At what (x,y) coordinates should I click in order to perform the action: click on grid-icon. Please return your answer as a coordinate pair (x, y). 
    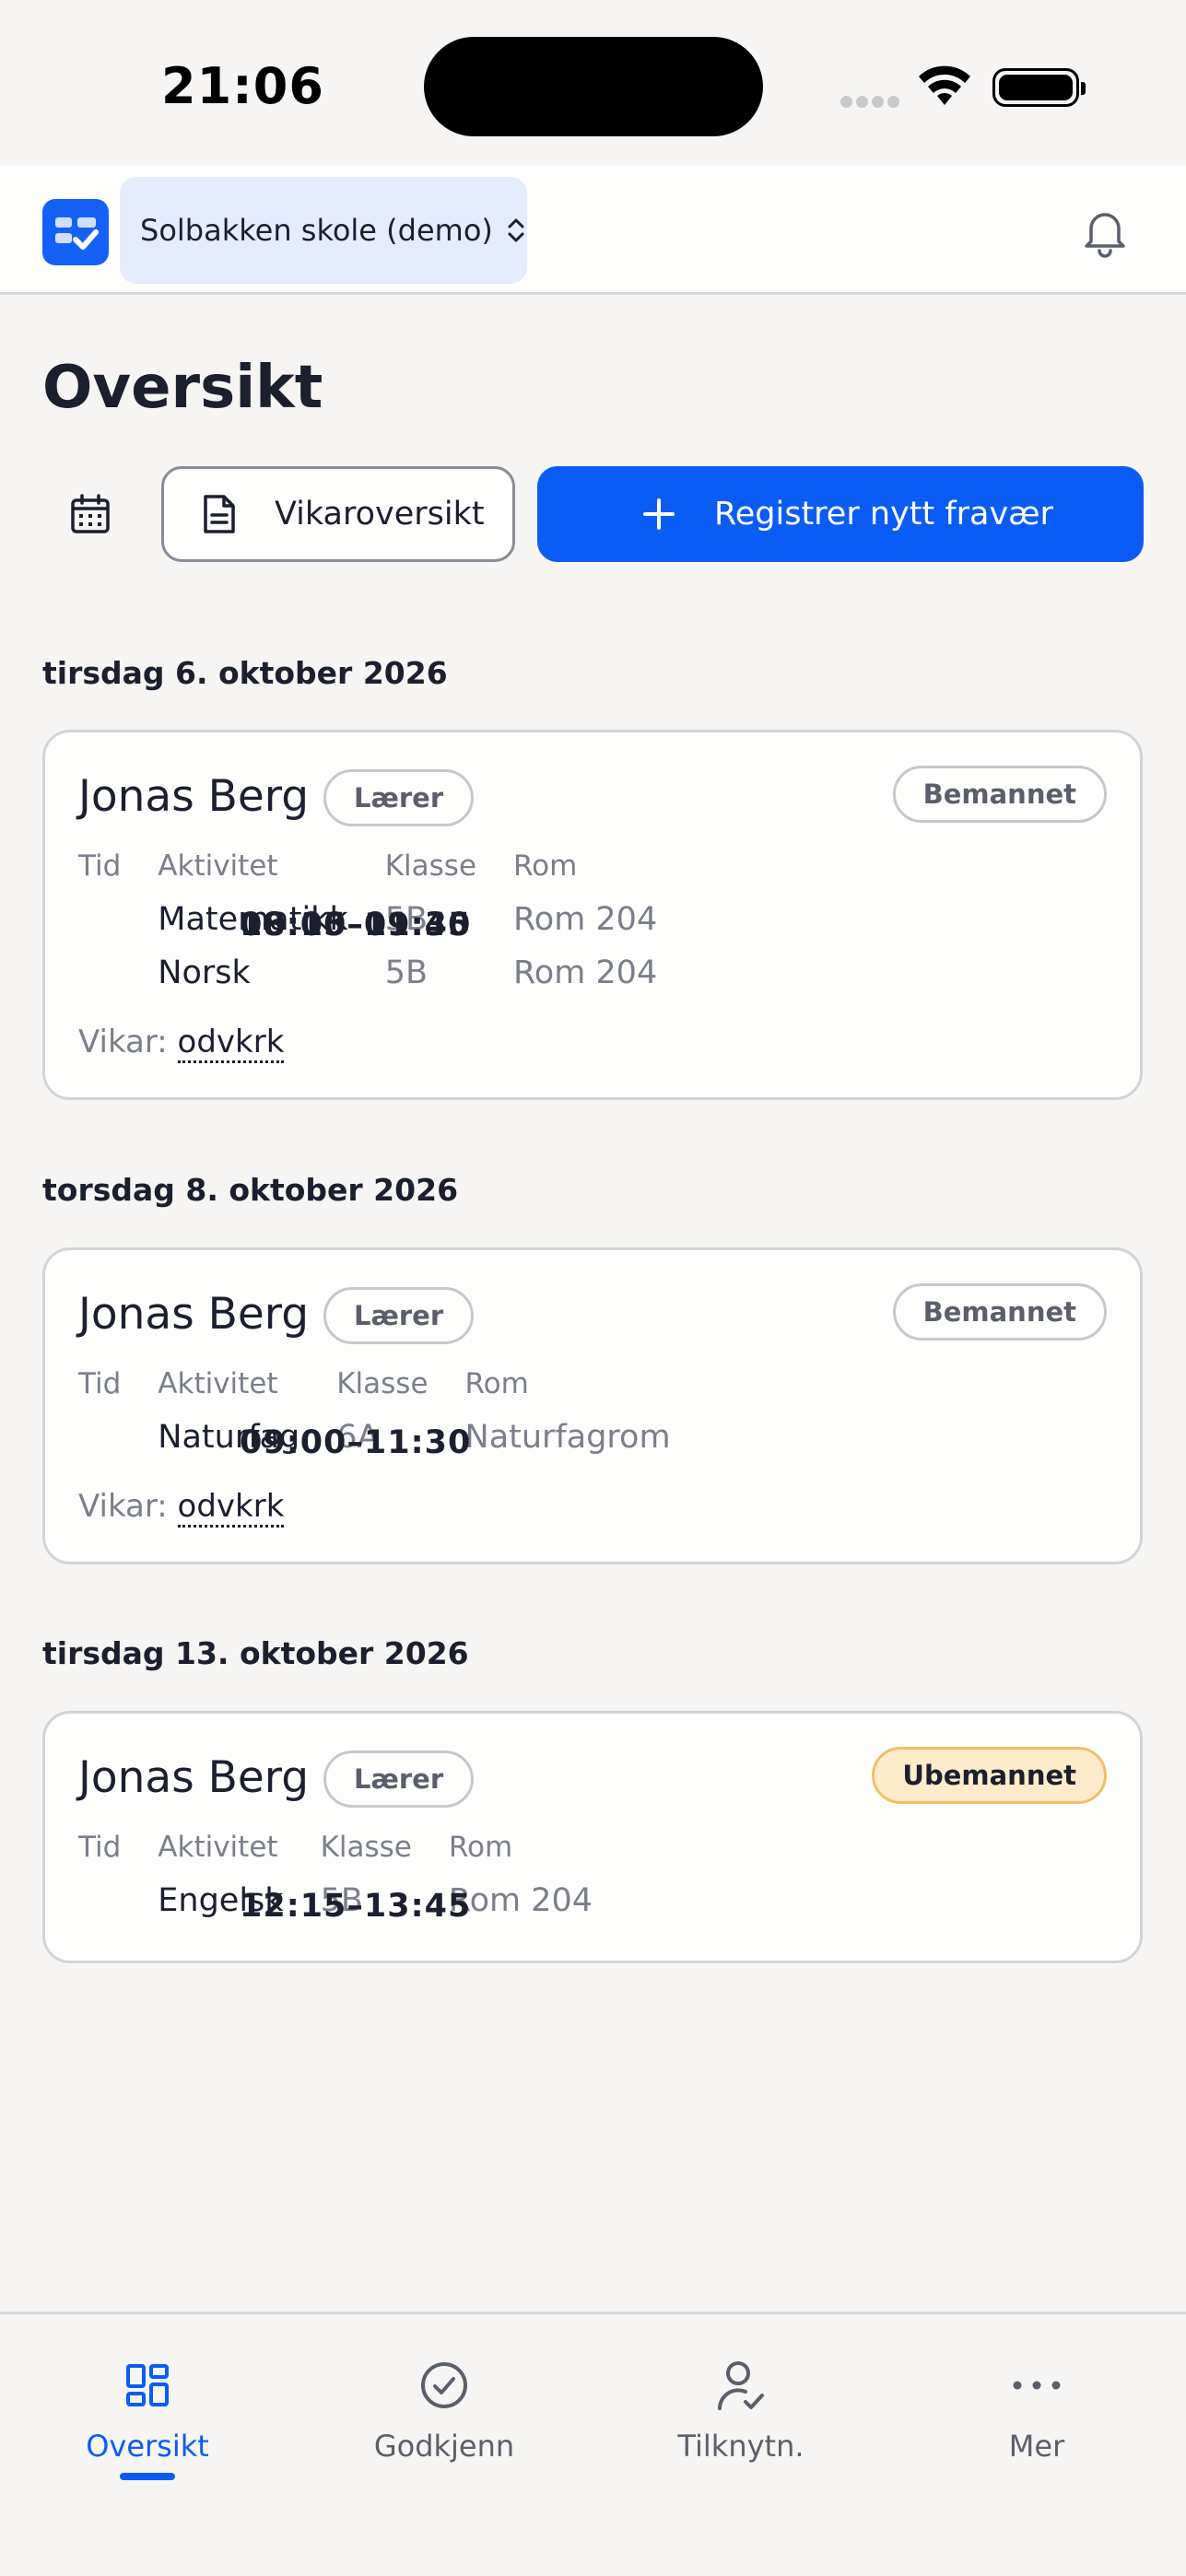
    Looking at the image, I should click on (147, 2385).